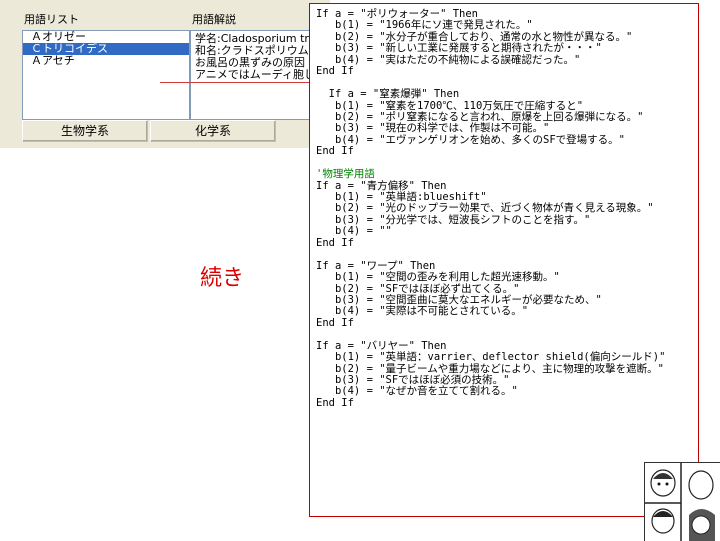 The width and height of the screenshot is (720, 541). I want to click on callout-connector-line, so click(235, 82).